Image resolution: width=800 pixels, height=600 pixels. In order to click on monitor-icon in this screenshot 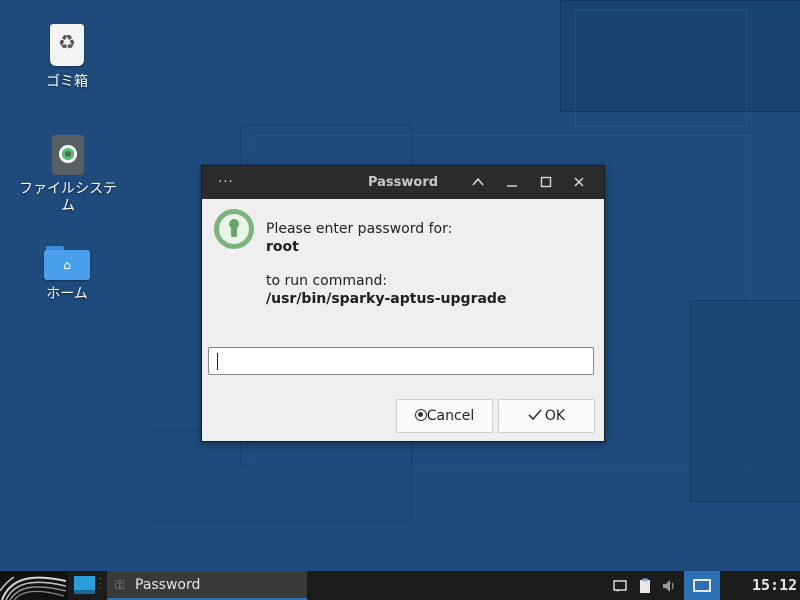, I will do `click(702, 585)`.